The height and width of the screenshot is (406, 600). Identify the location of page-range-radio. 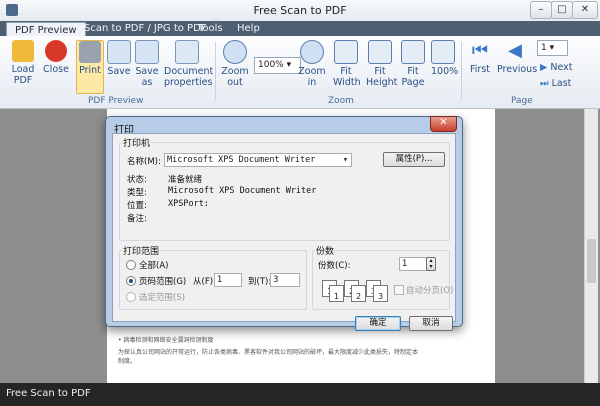
(131, 281).